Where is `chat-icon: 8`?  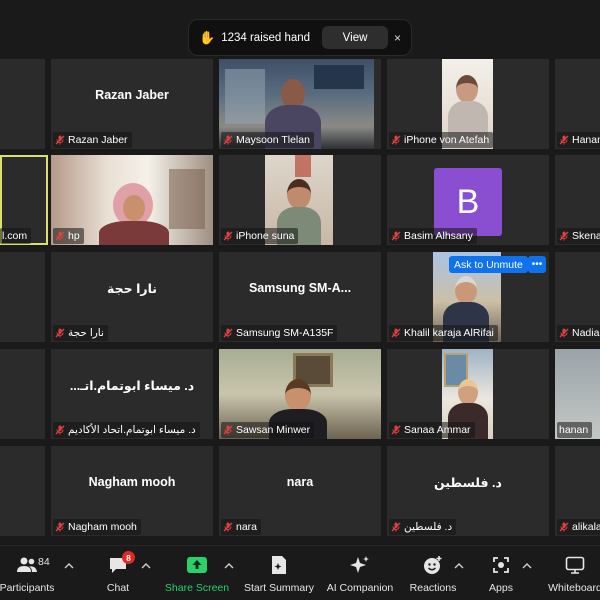 chat-icon: 8 is located at coordinates (121, 563).